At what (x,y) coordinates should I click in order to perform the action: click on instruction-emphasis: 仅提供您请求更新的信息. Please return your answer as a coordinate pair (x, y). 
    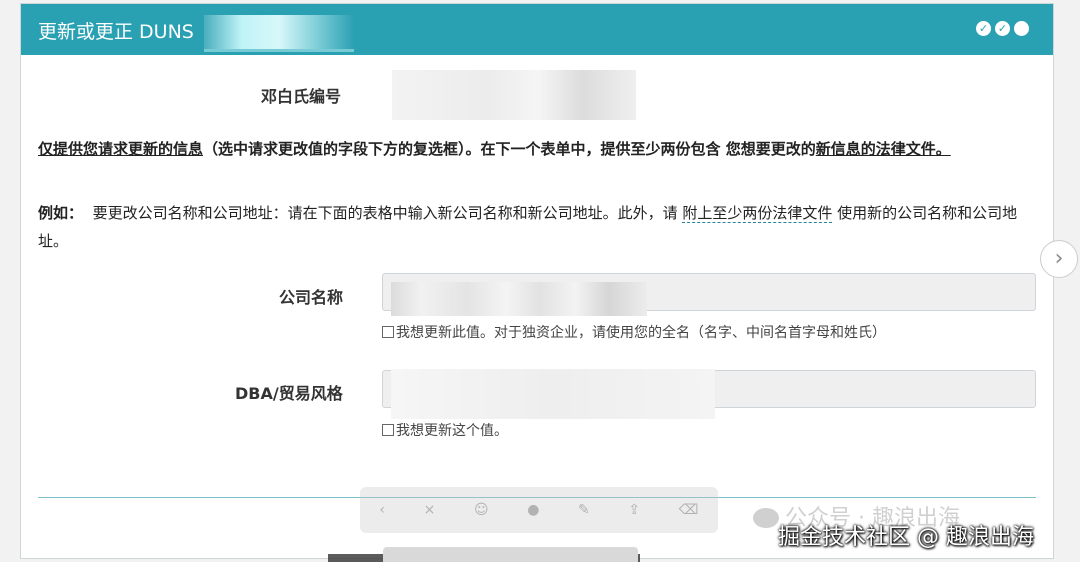
    Looking at the image, I should click on (121, 149).